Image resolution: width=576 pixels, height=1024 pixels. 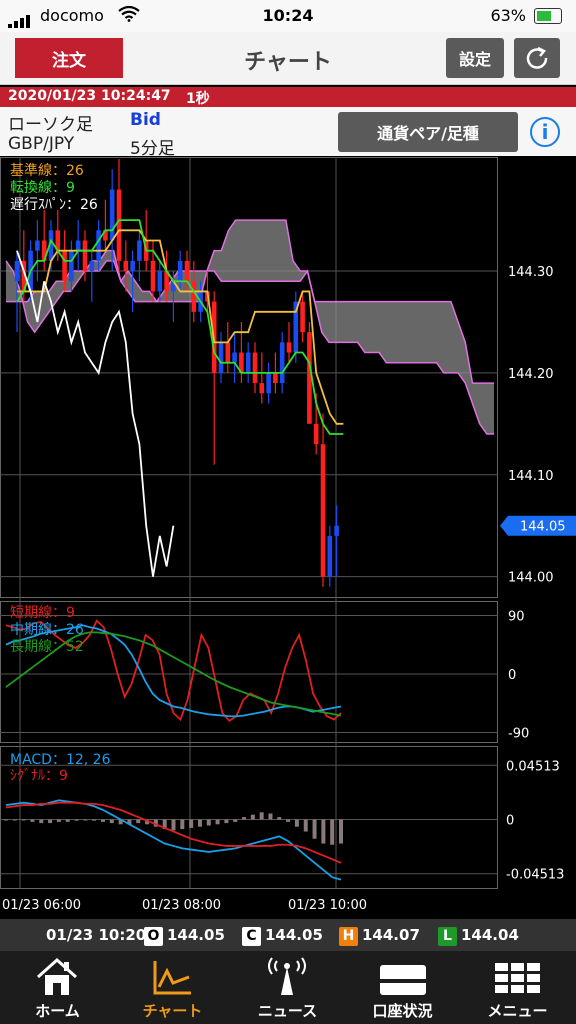 I want to click on status-bar: docomo 10:24 63%, so click(x=288, y=16).